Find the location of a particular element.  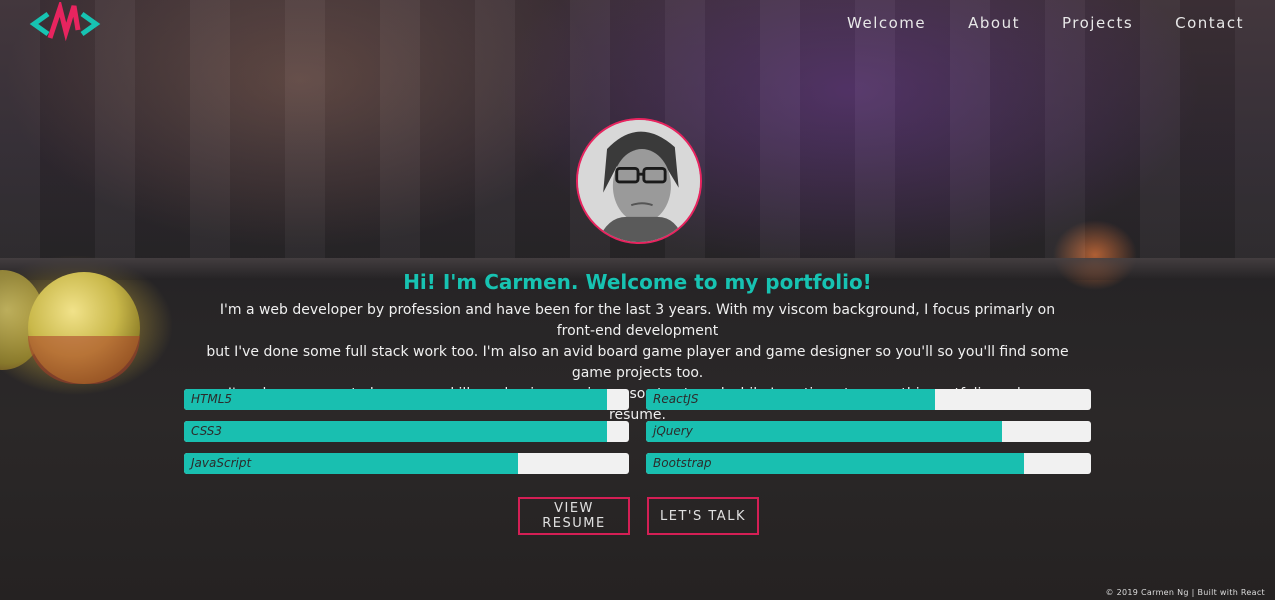

skill-bar-jquery: jQuery is located at coordinates (868, 431).